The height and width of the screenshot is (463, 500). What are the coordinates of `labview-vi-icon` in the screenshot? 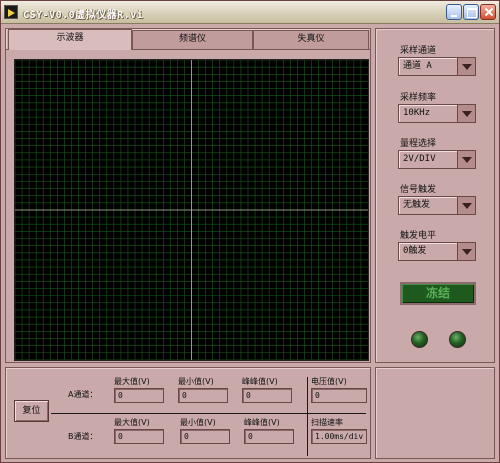 It's located at (11, 12).